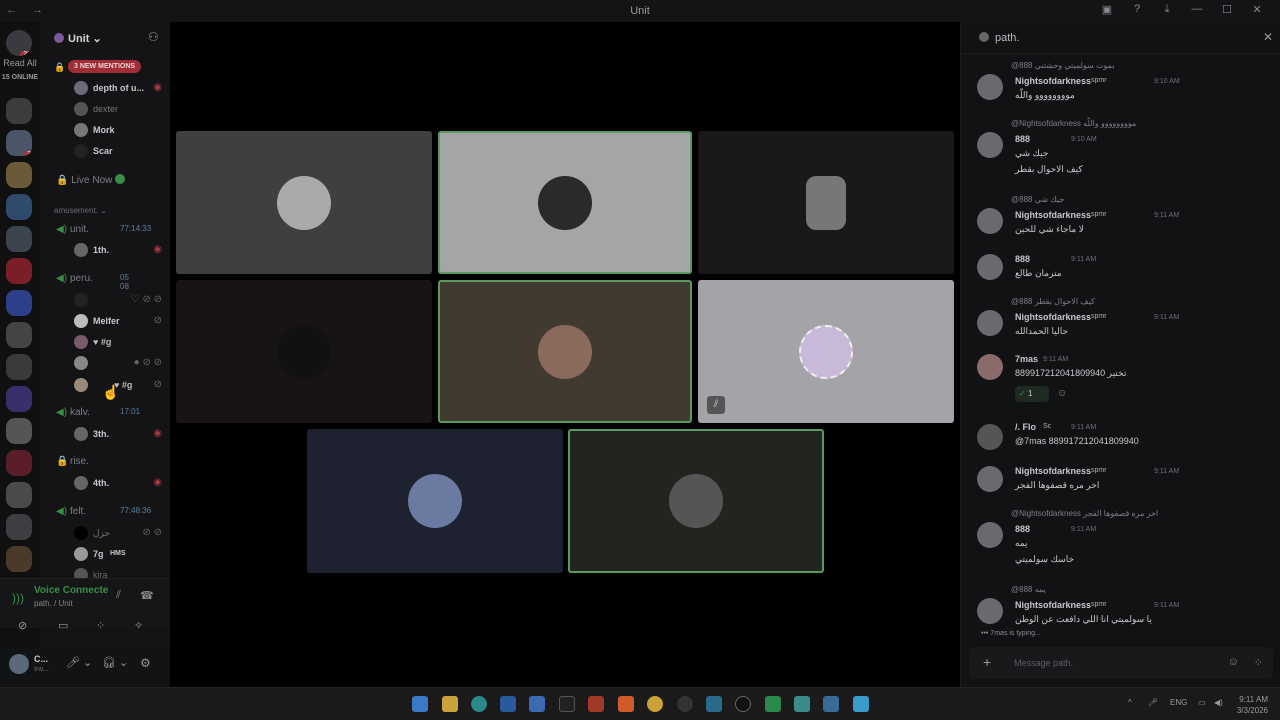 This screenshot has height=720, width=1280. Describe the element at coordinates (105, 321) in the screenshot. I see `voice-member: Melfer ⊘` at that location.